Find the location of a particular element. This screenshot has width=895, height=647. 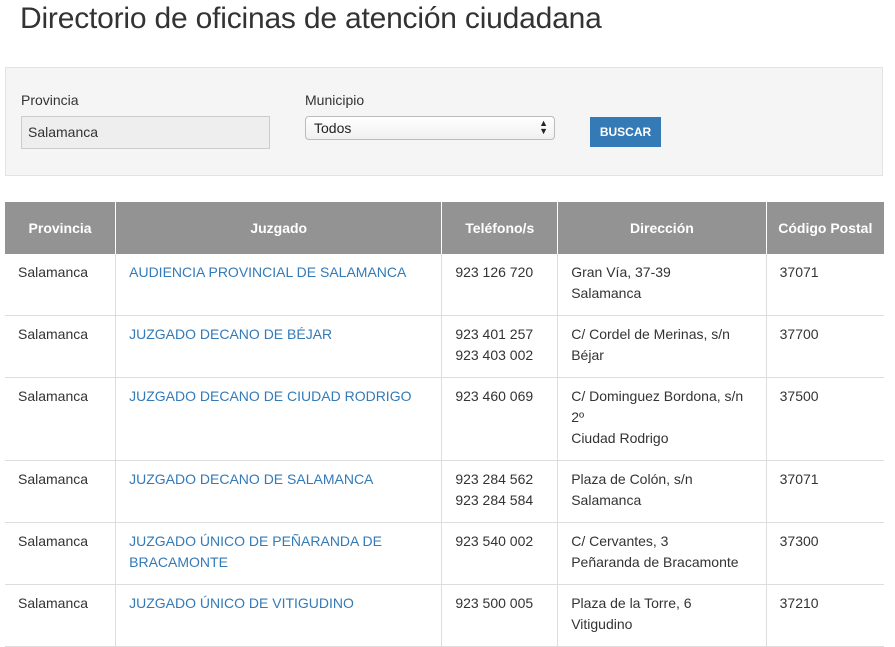

header-telefono: Teléfono/s is located at coordinates (500, 228).